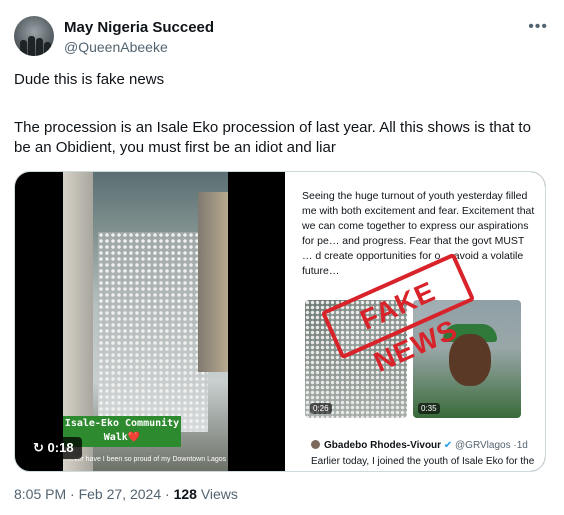 Image resolution: width=564 pixels, height=515 pixels. I want to click on quote-age: 1d, so click(522, 445).